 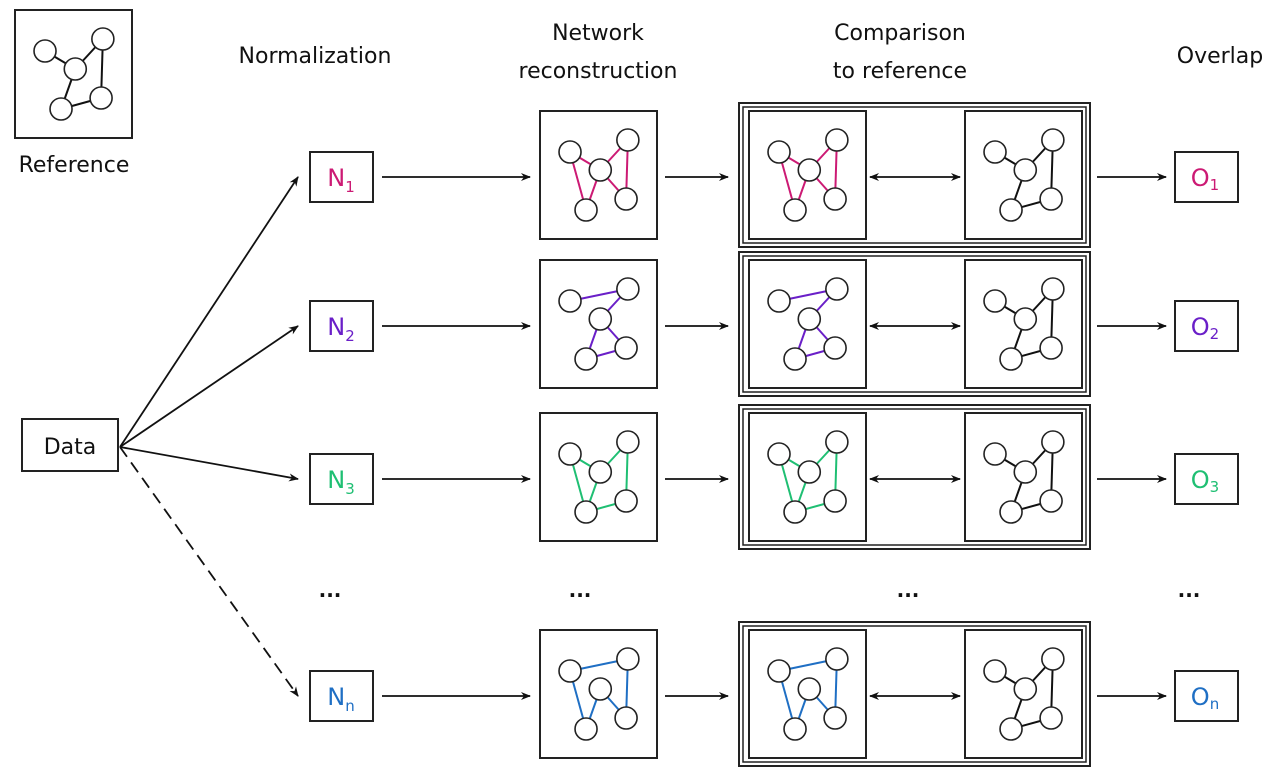 What do you see at coordinates (341, 326) in the screenshot?
I see `normalization-box-2: N2` at bounding box center [341, 326].